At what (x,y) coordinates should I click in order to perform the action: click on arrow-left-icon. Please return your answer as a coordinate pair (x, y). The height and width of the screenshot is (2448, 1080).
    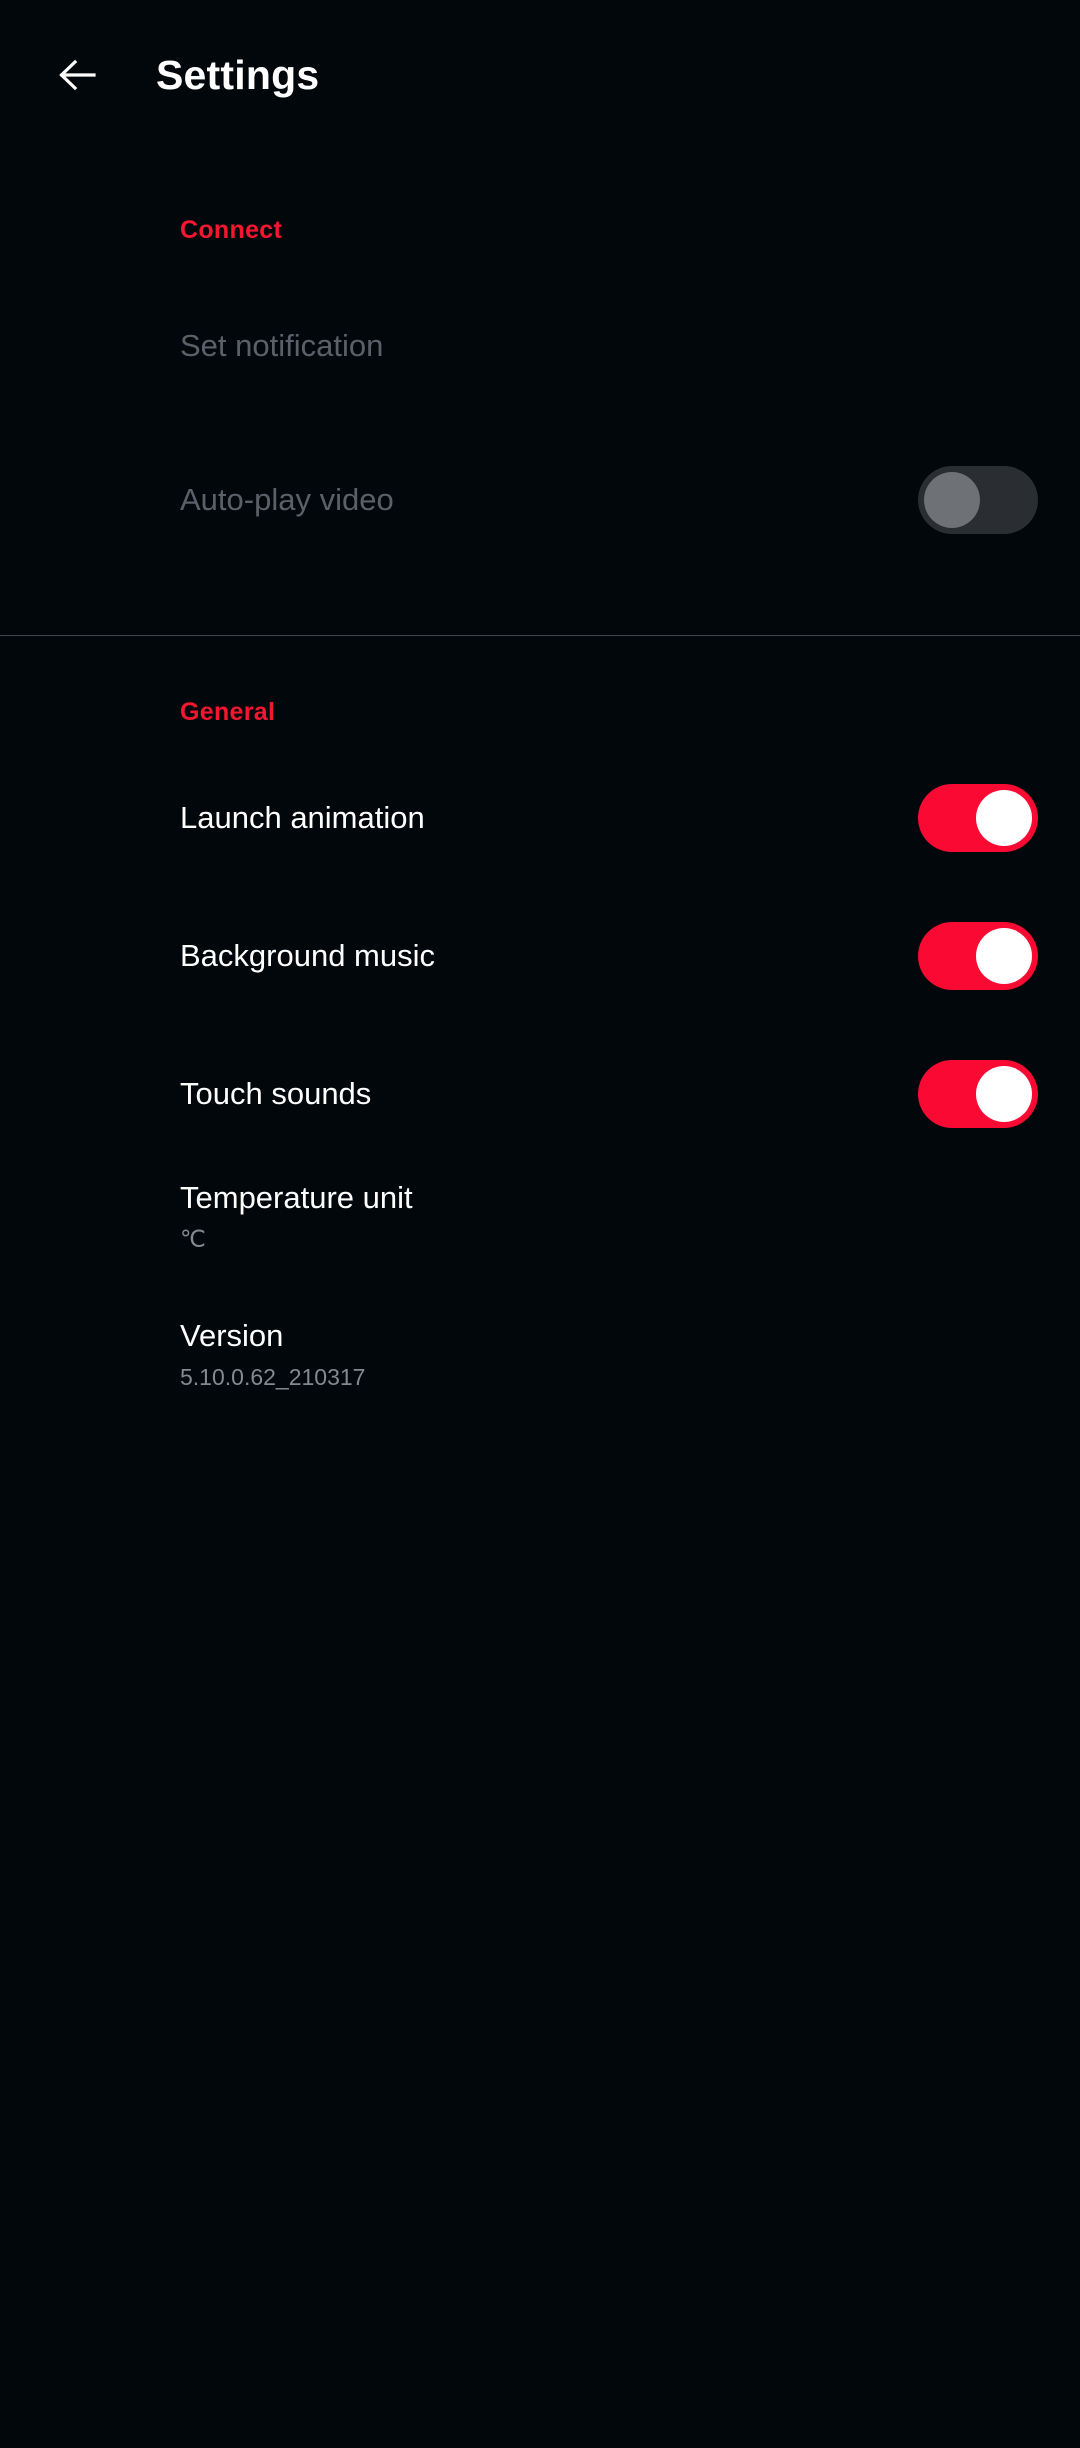
    Looking at the image, I should click on (76, 75).